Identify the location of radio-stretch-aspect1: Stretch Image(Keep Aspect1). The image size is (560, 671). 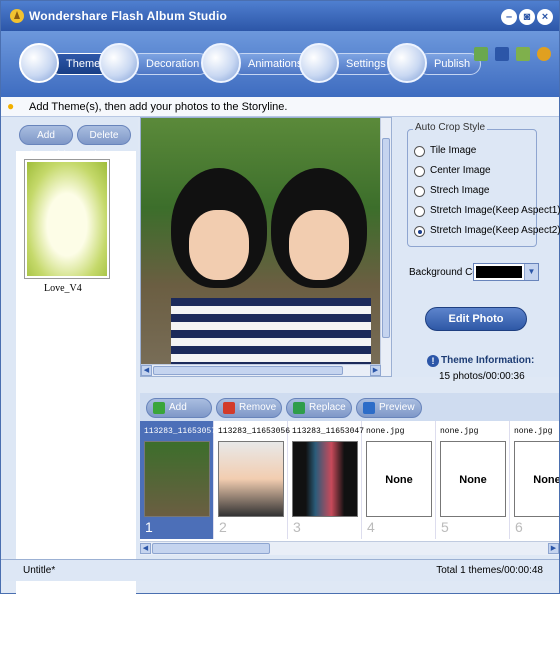
(487, 212).